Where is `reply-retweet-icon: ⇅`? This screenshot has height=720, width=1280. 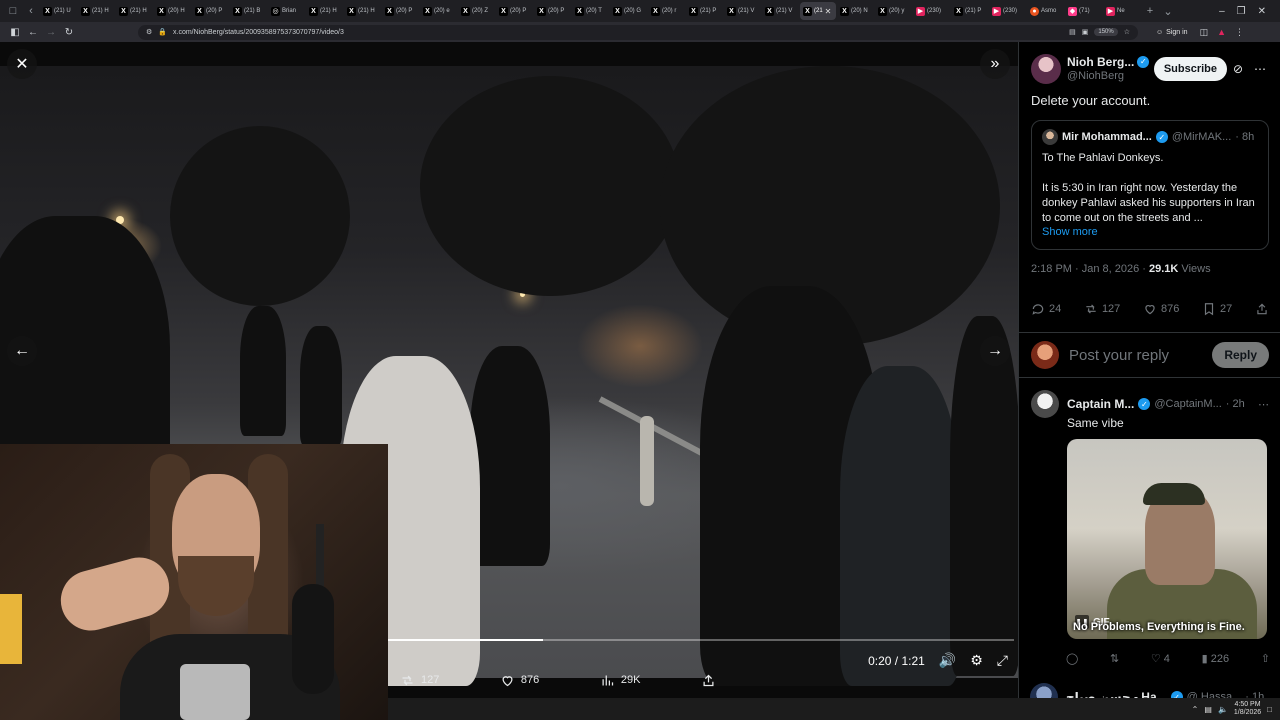
reply-retweet-icon: ⇅ is located at coordinates (1114, 658).